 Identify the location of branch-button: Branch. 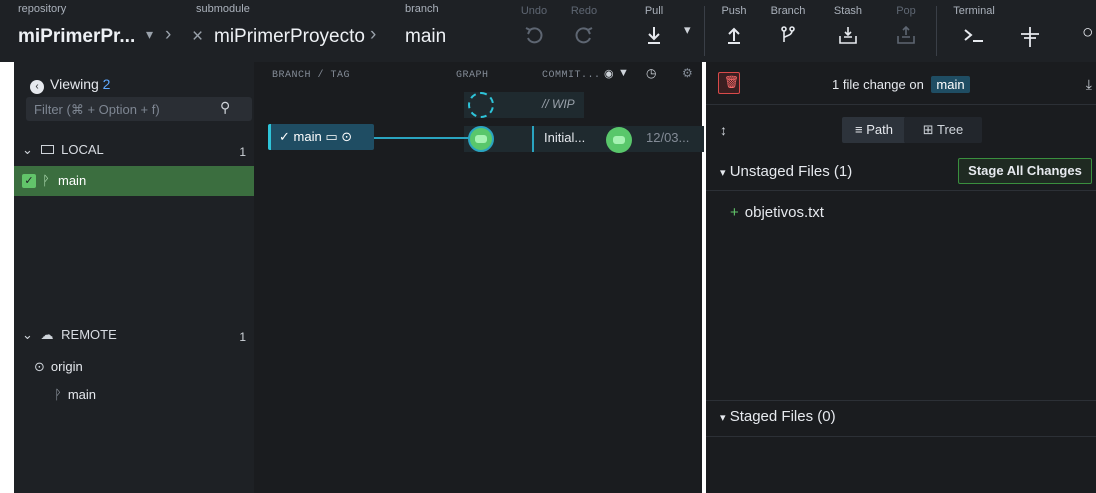
(788, 31).